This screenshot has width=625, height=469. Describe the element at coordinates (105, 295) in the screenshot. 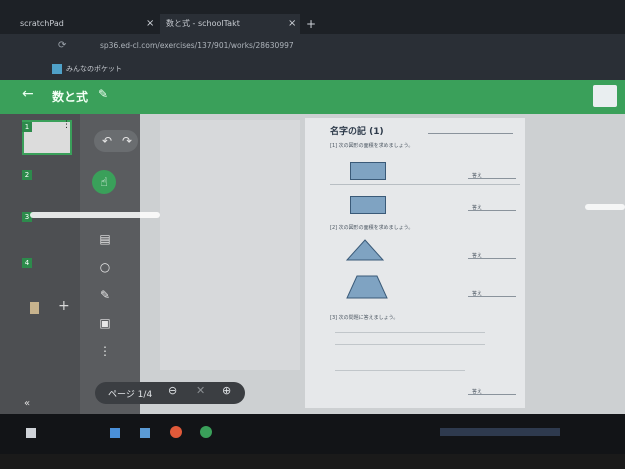

I see `pen-icon: ✎` at that location.